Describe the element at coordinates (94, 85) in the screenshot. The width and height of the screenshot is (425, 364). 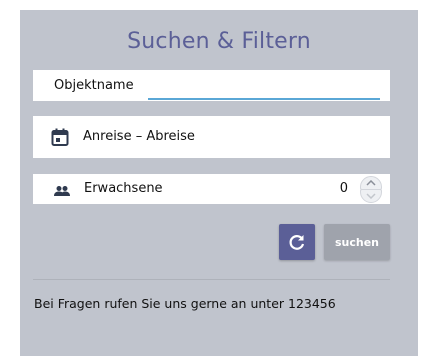
I see `object-name-label: Objektname` at that location.